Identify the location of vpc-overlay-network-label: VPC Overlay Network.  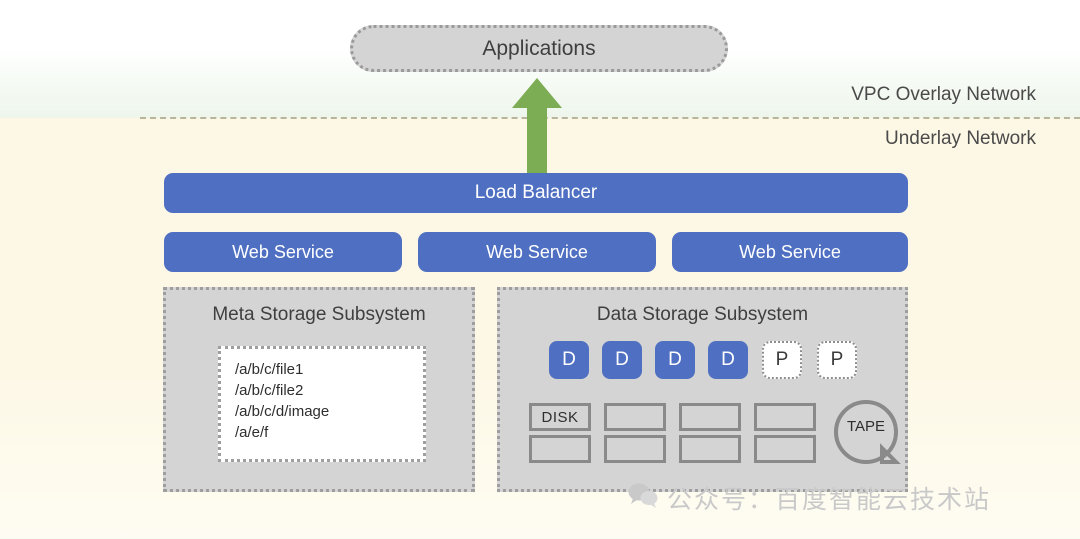
(943, 94).